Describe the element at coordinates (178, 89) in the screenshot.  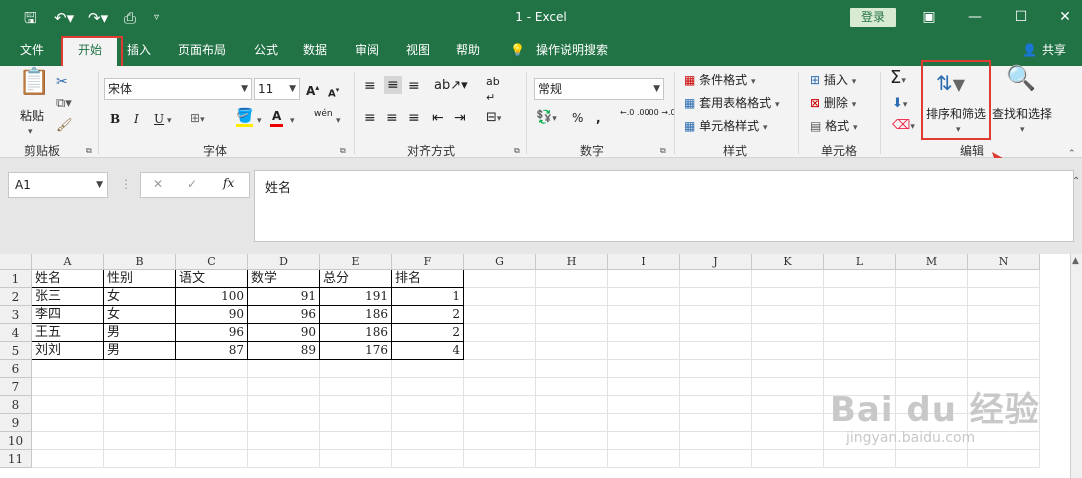
I see `font-name-select: 宋体 ▼` at that location.